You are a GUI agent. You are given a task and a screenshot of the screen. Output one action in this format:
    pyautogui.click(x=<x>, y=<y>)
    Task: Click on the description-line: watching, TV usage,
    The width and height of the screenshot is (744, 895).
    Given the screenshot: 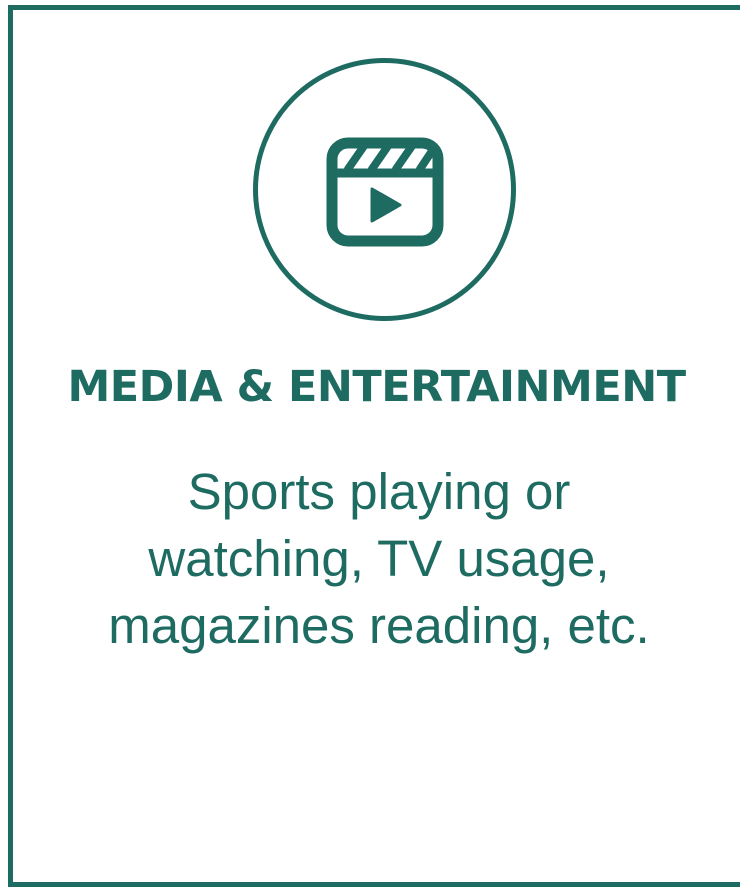 What is the action you would take?
    pyautogui.click(x=379, y=558)
    